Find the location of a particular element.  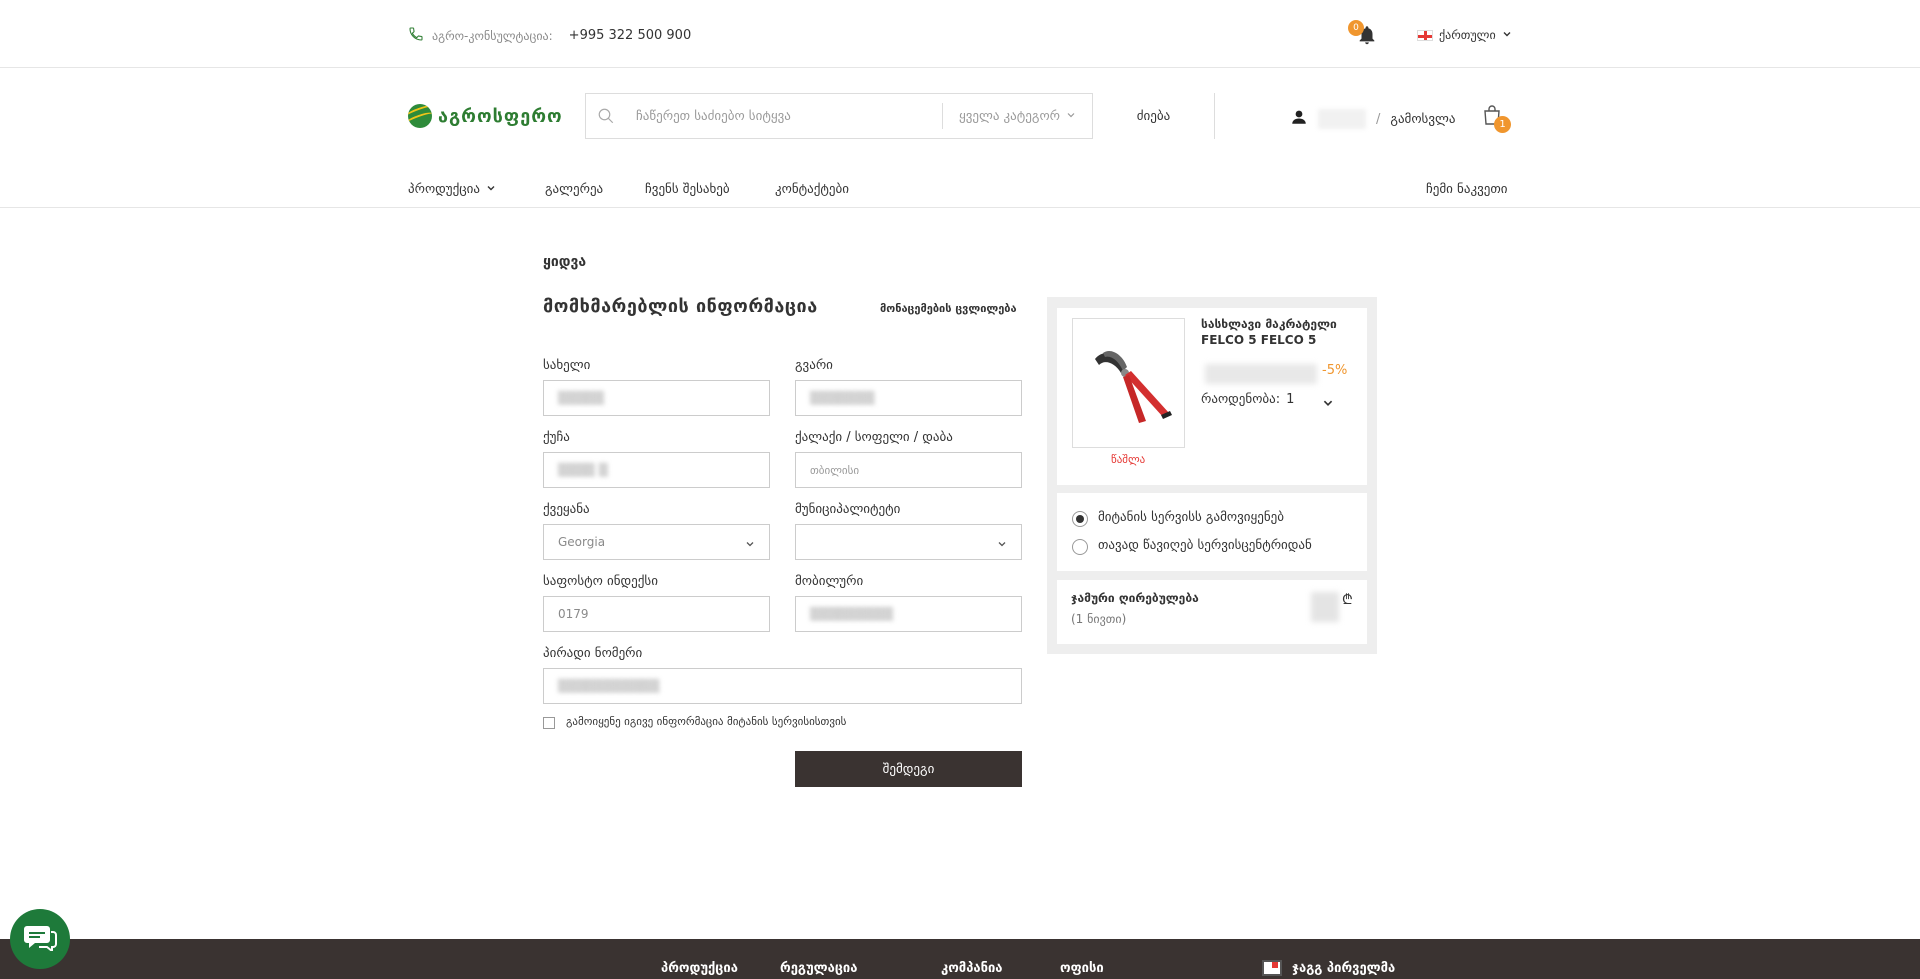

country-value: Georgia is located at coordinates (582, 542).